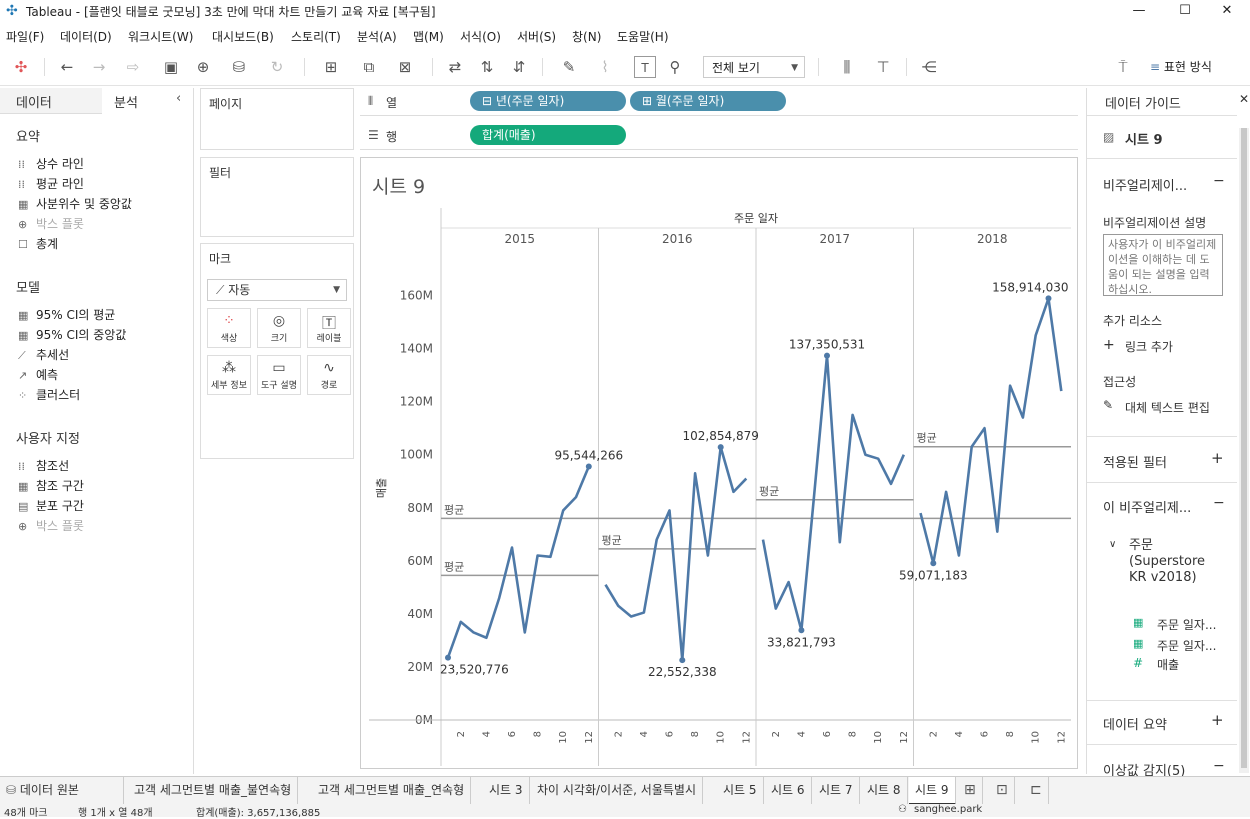 This screenshot has height=819, width=1250. I want to click on status-user: sanghee.park, so click(948, 809).